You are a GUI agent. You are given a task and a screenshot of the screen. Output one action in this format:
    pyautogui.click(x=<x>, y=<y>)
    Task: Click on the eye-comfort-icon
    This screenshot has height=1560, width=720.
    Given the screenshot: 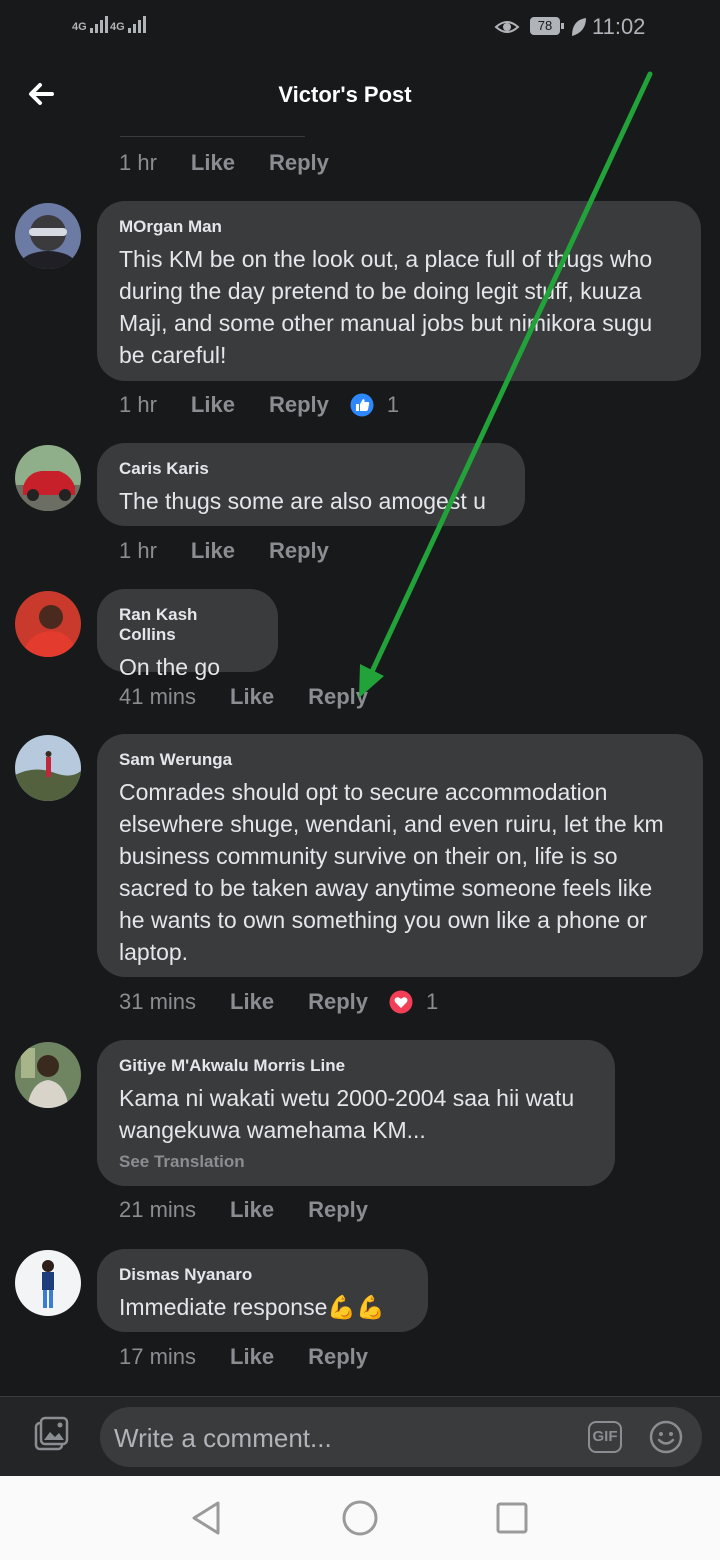 What is the action you would take?
    pyautogui.click(x=507, y=27)
    